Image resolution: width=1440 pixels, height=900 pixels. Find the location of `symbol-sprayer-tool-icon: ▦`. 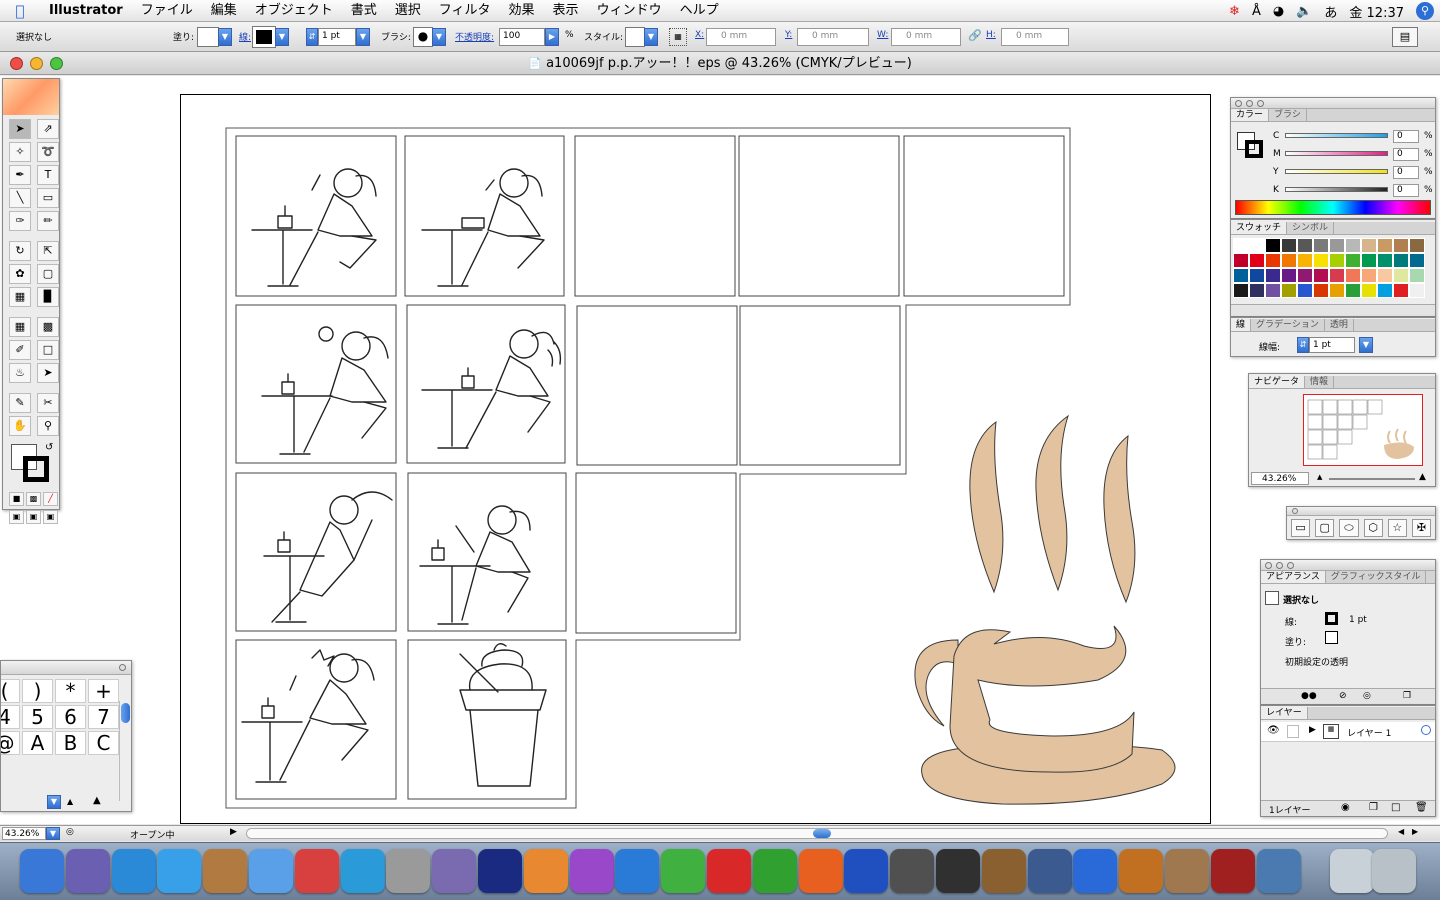

symbol-sprayer-tool-icon: ▦ is located at coordinates (20, 297).